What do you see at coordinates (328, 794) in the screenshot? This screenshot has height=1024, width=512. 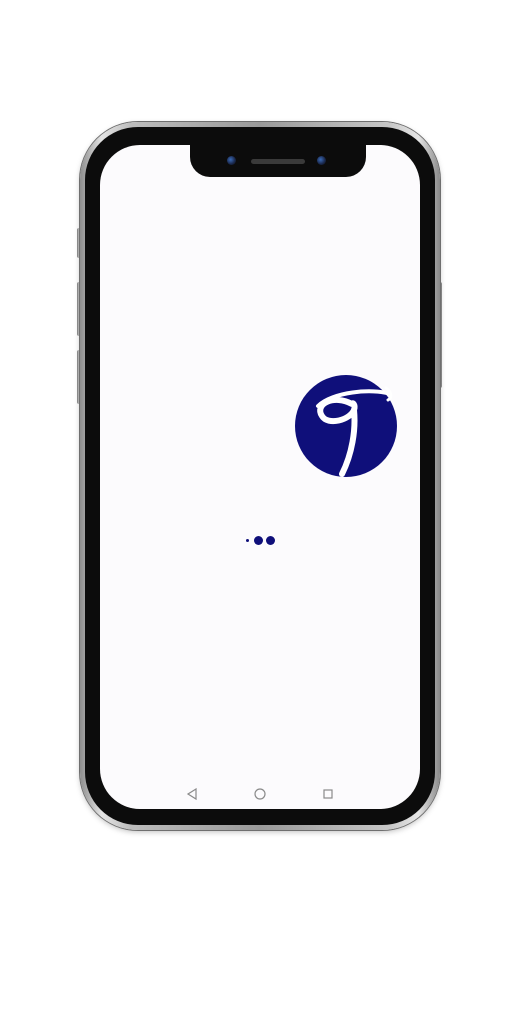 I see `recents-square-icon` at bounding box center [328, 794].